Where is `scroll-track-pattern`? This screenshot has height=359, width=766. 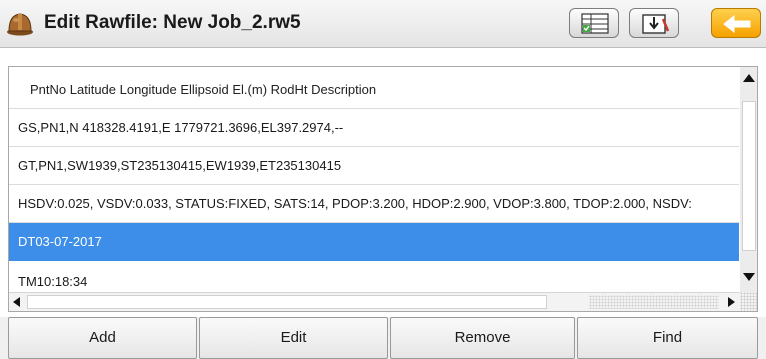 scroll-track-pattern is located at coordinates (654, 302).